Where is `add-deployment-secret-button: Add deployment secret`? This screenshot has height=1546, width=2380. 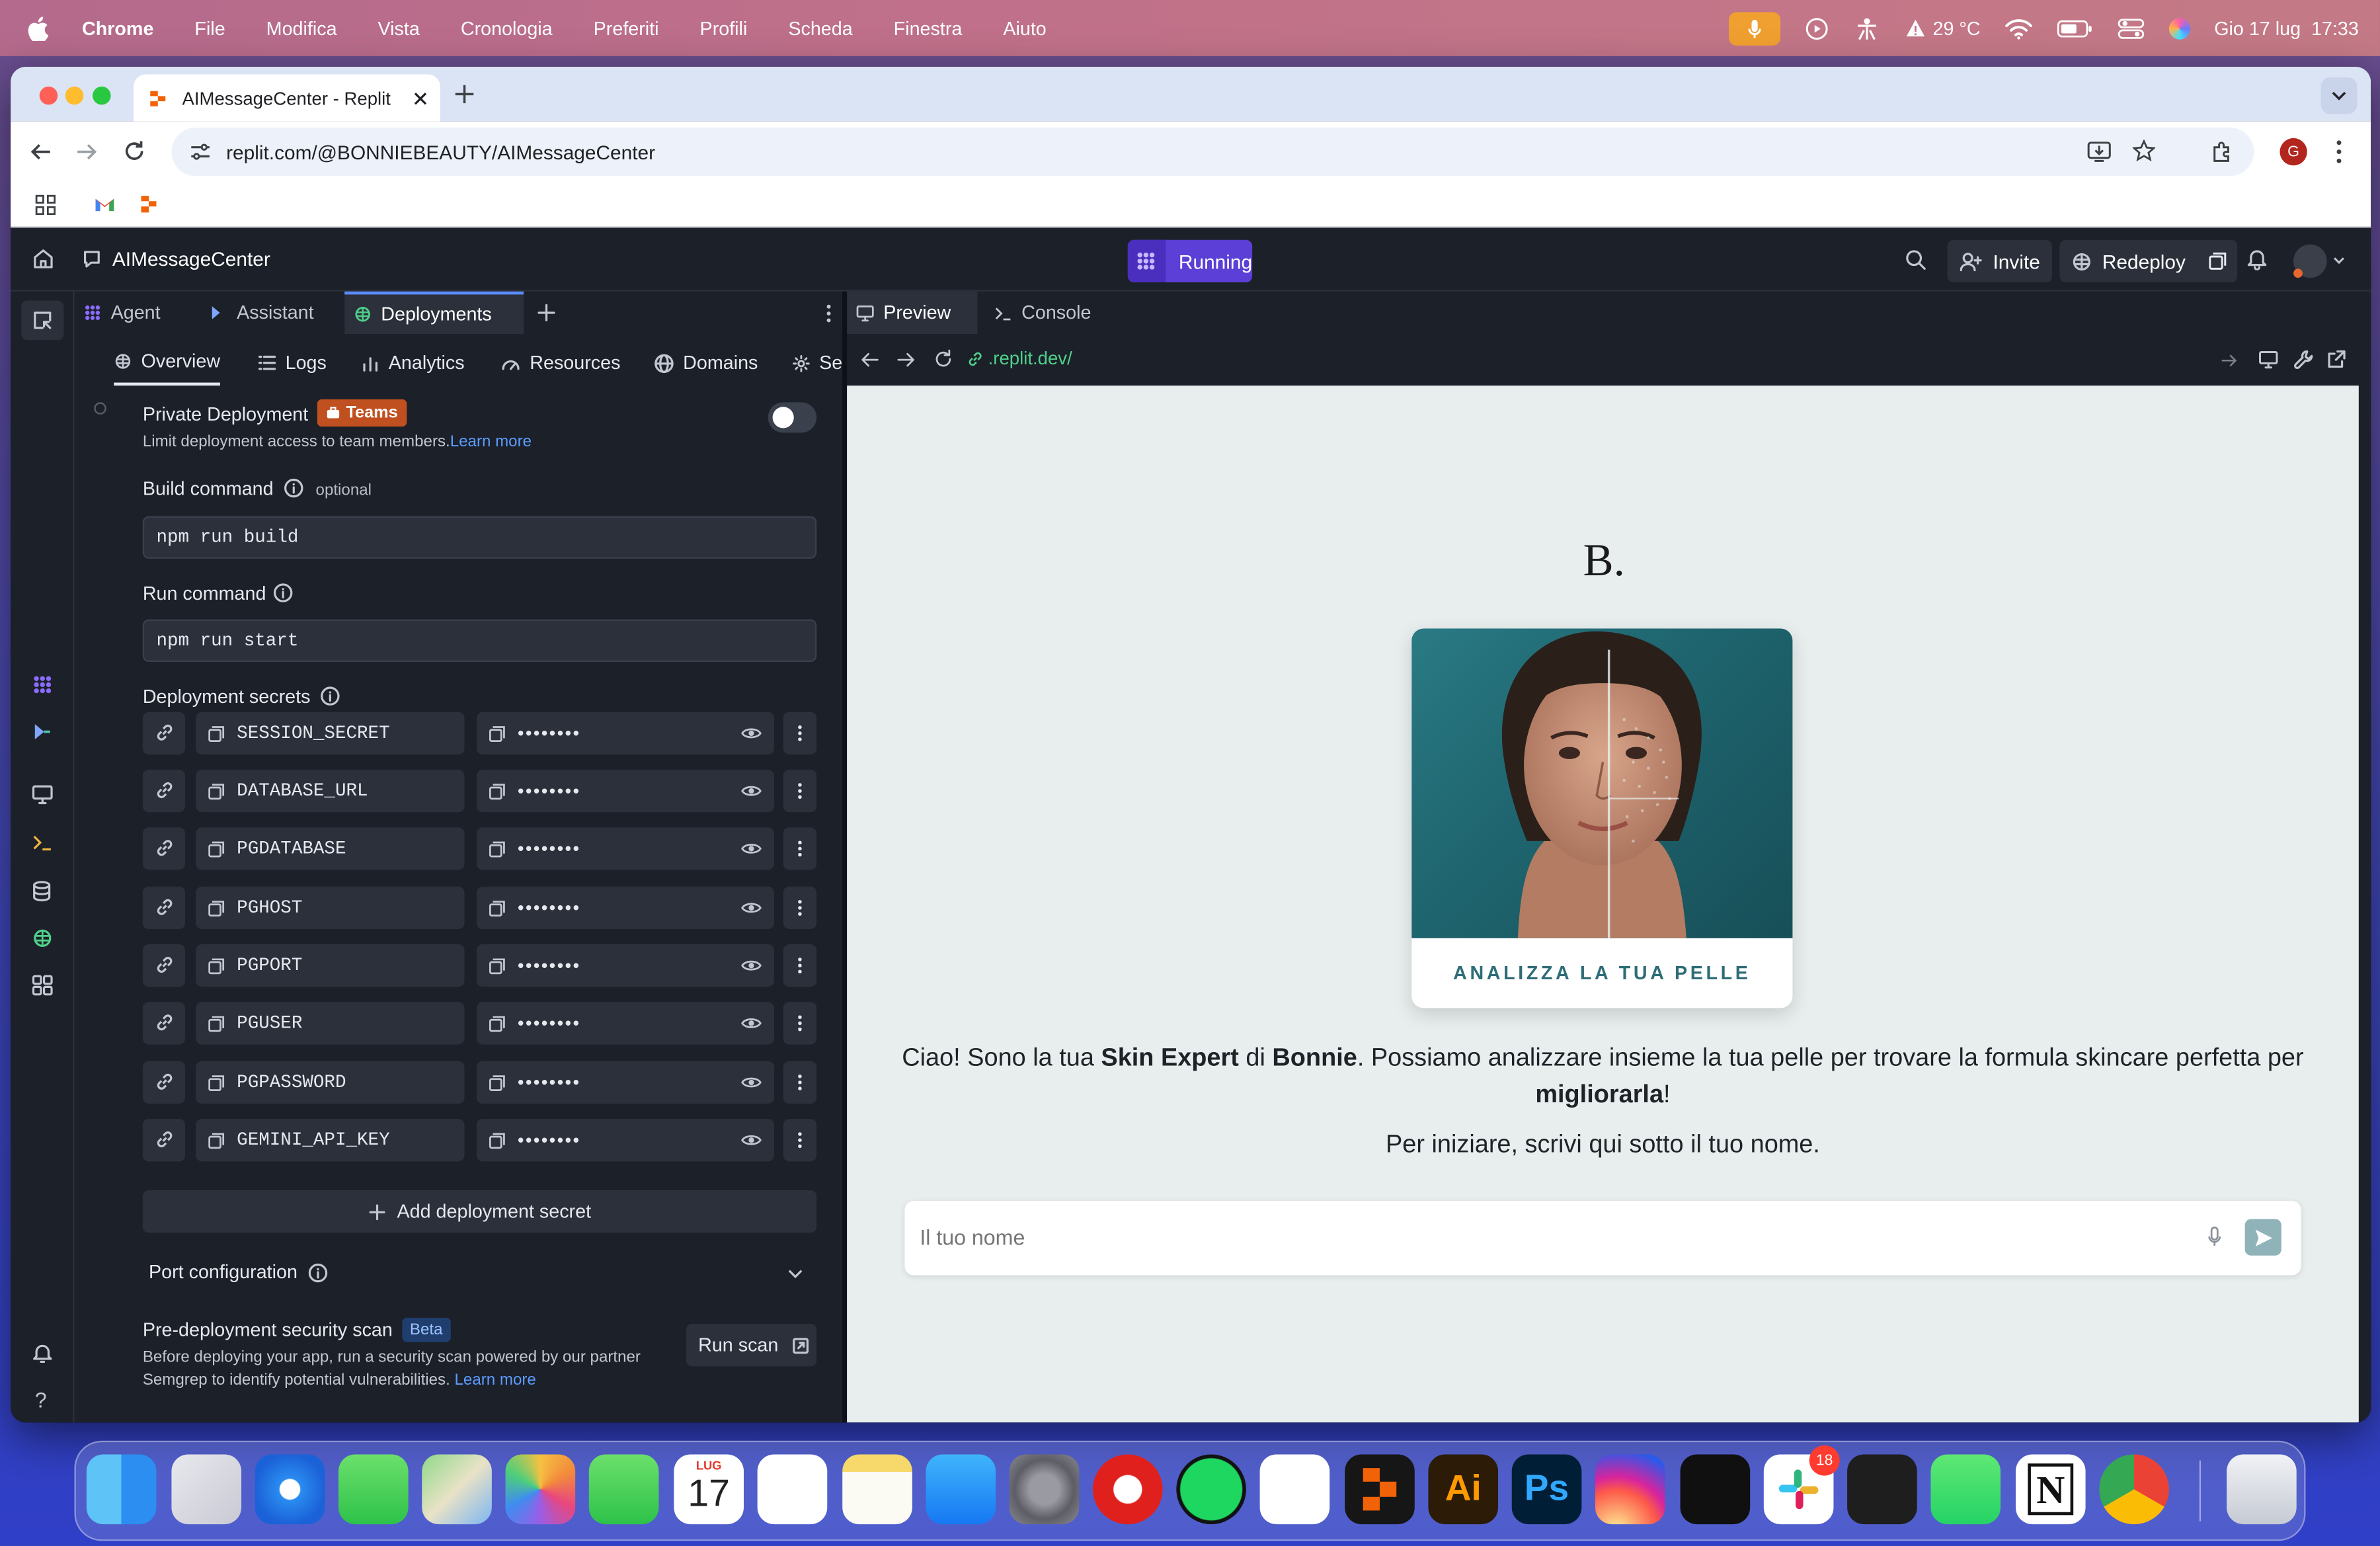 add-deployment-secret-button: Add deployment secret is located at coordinates (479, 1211).